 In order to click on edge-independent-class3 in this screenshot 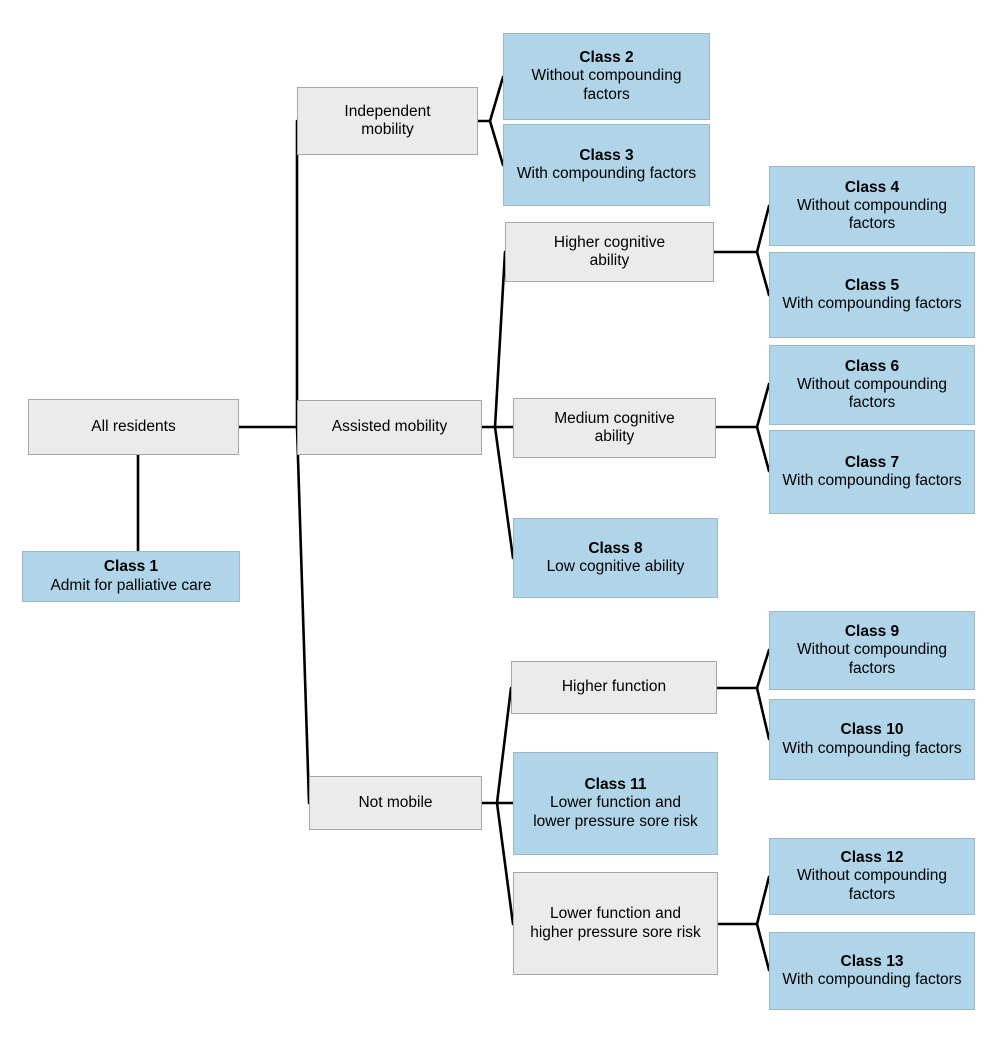, I will do `click(496, 143)`.